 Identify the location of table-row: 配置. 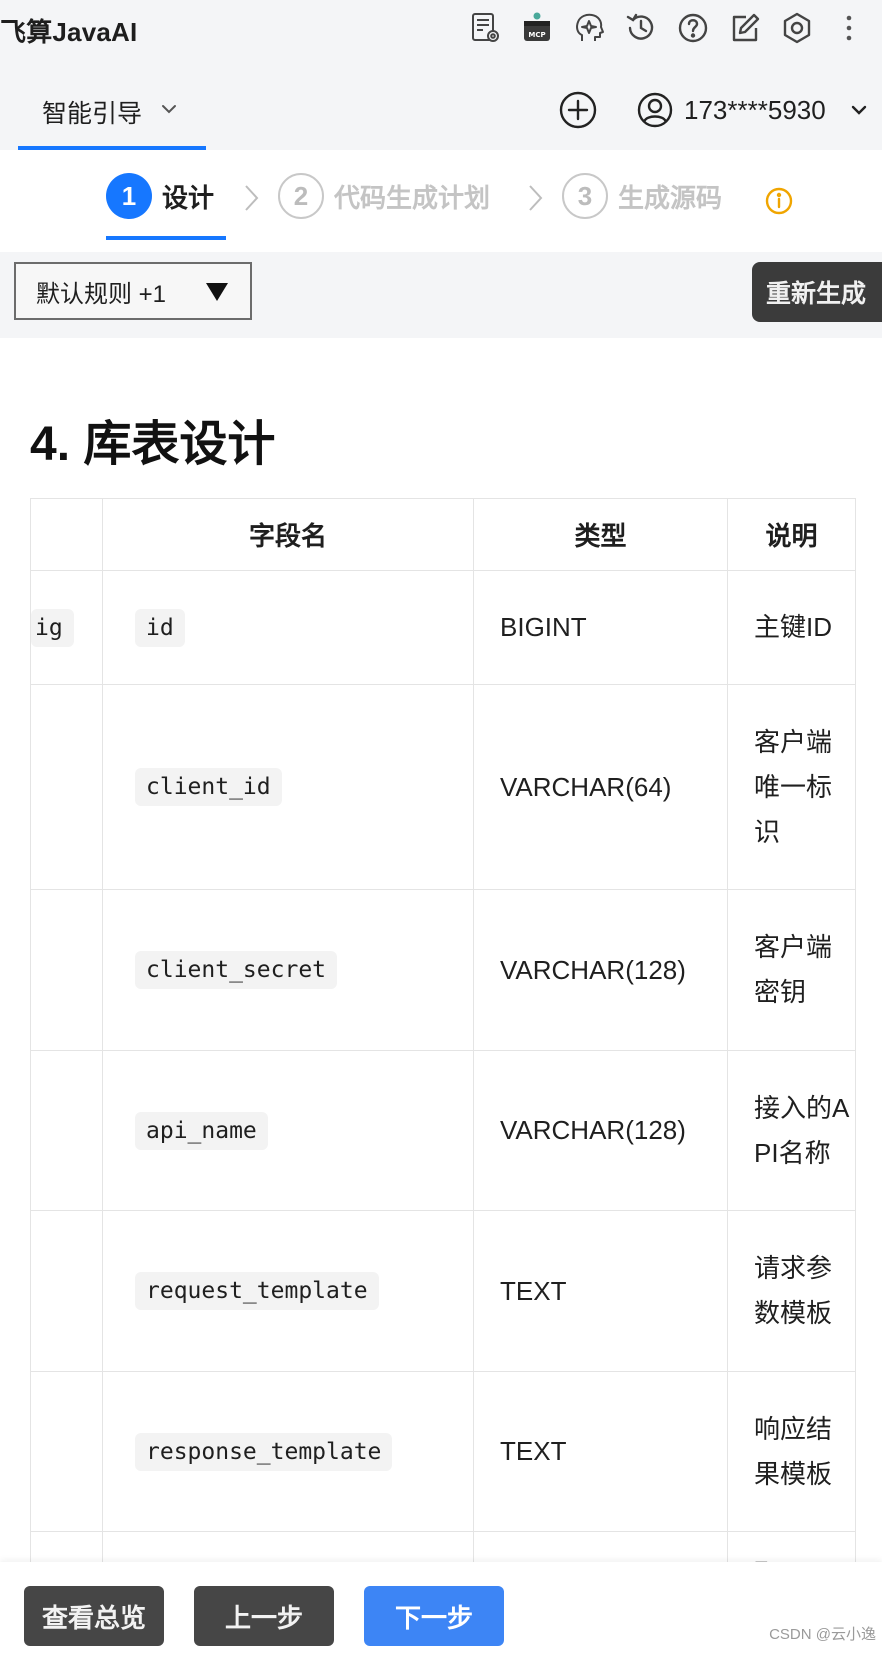
(443, 1546).